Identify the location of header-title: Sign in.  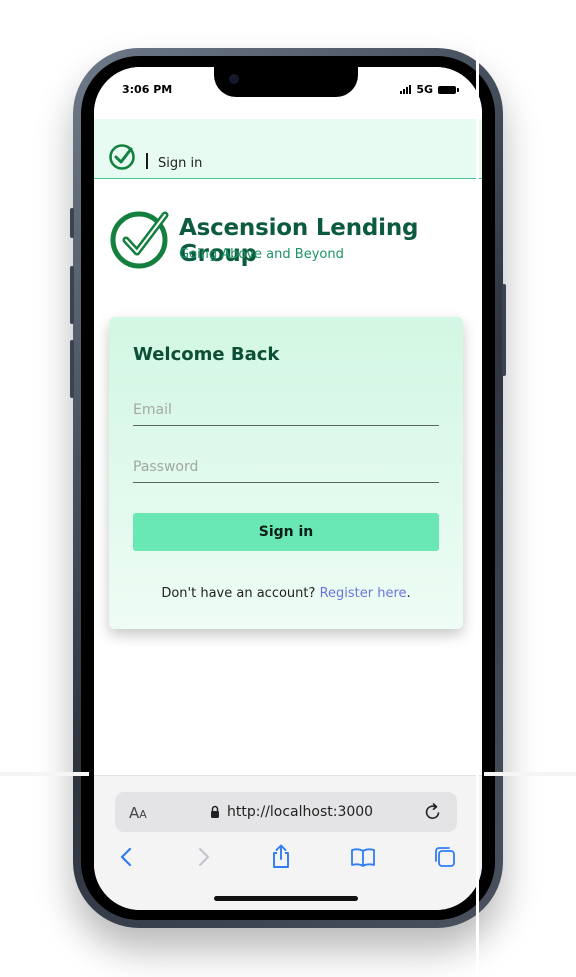
(180, 163).